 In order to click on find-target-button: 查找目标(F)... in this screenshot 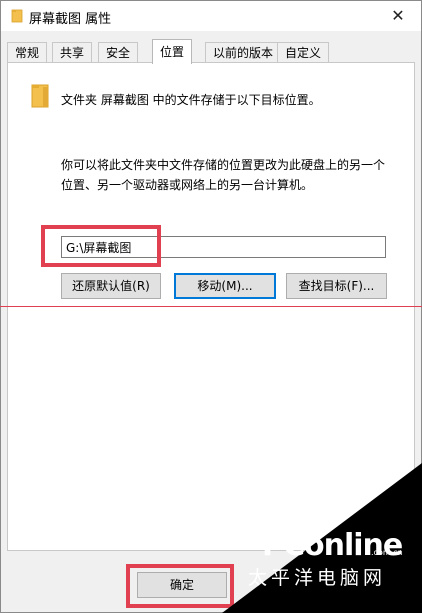, I will do `click(336, 286)`.